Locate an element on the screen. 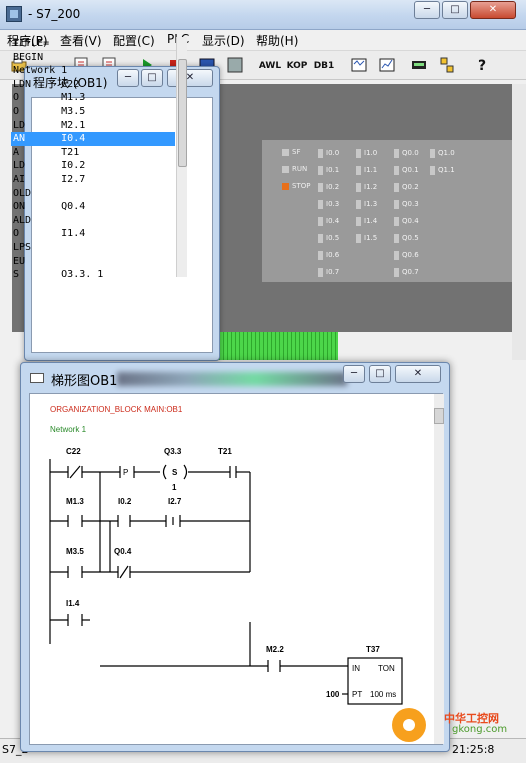  positive-edge-contact: P is located at coordinates (139, 472).